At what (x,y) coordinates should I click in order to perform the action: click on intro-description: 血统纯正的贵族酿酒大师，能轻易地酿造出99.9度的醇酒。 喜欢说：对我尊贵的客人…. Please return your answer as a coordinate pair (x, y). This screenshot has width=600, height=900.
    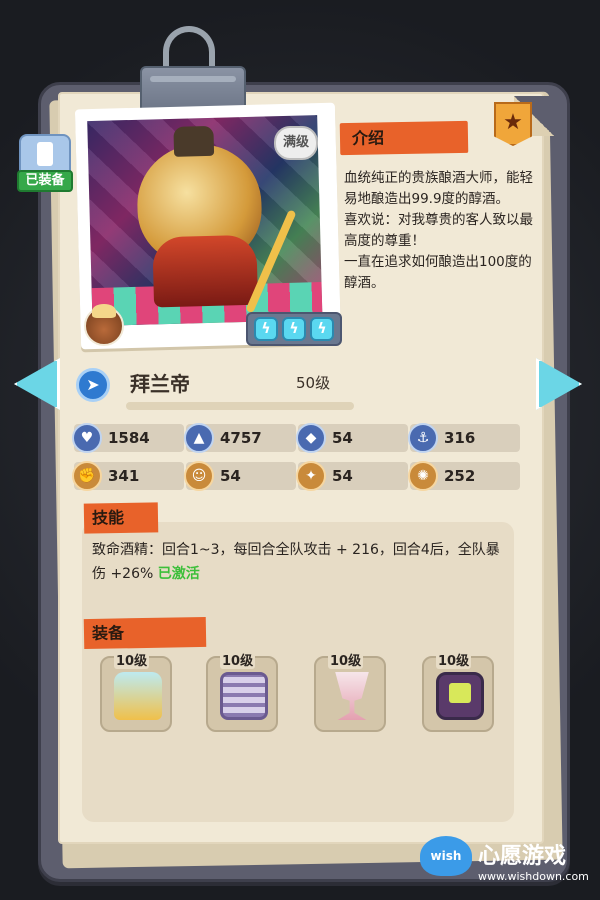
    Looking at the image, I should click on (439, 243).